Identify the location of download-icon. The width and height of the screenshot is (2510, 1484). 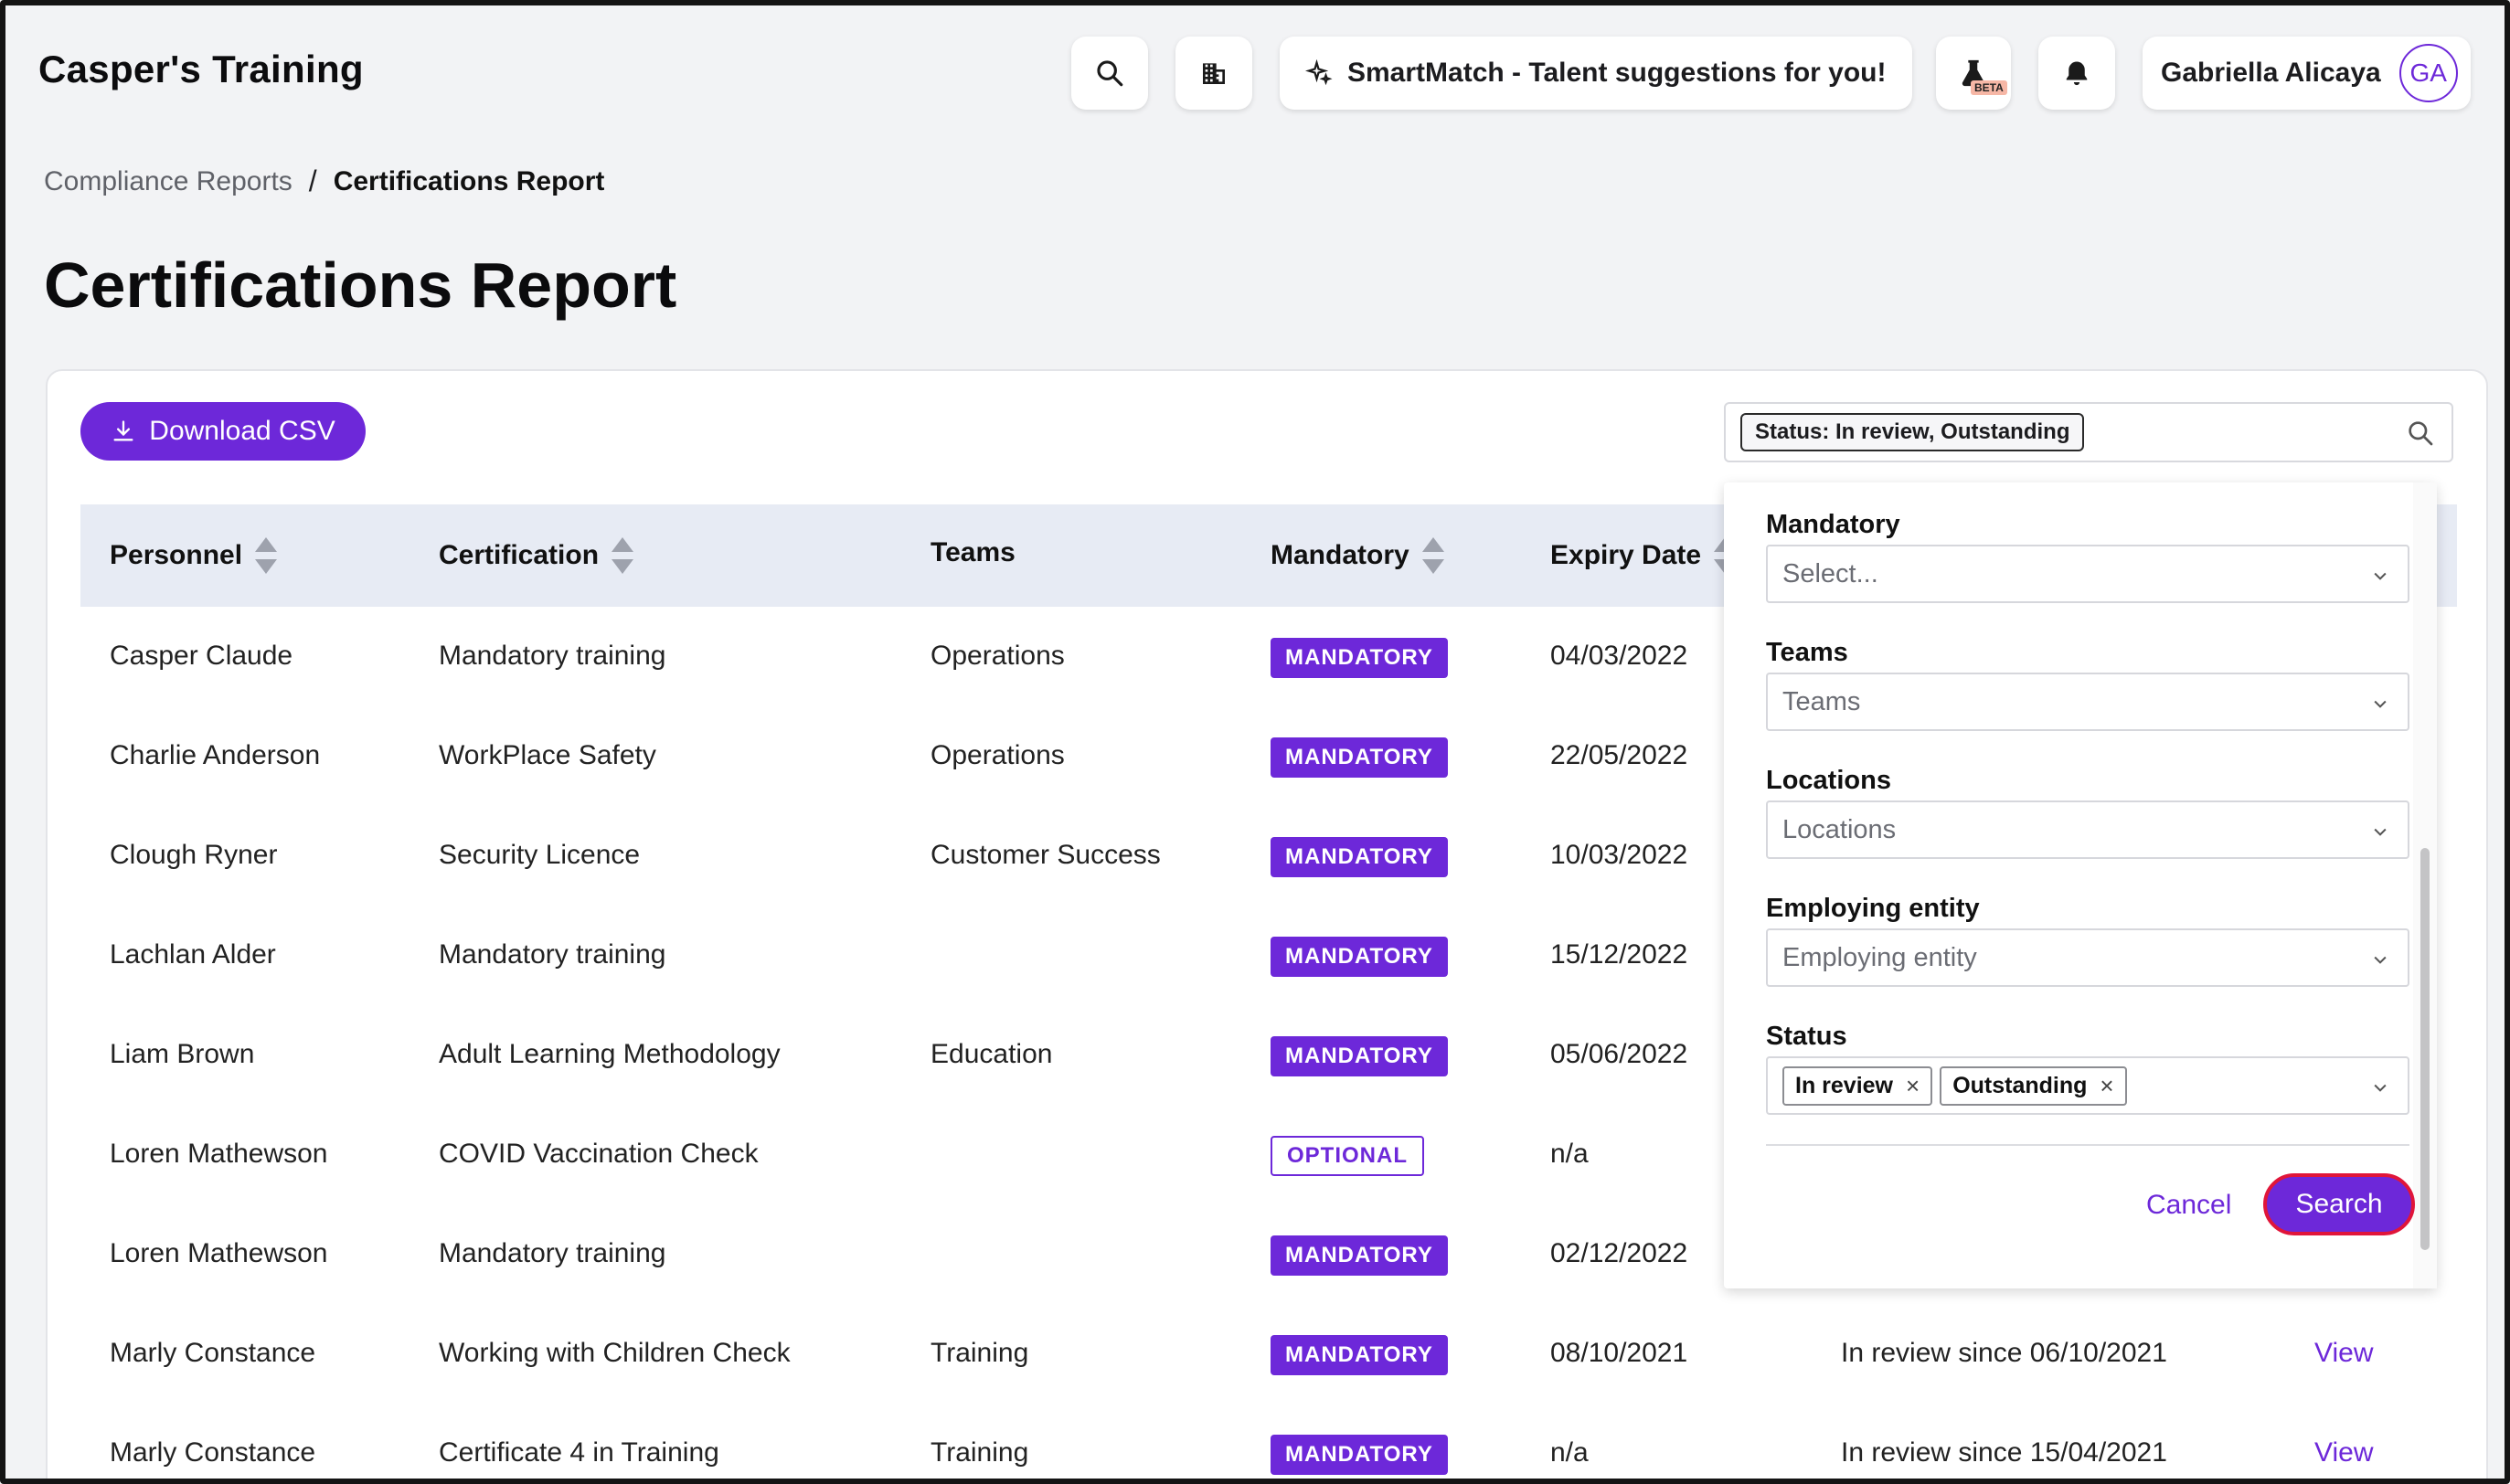
(123, 430).